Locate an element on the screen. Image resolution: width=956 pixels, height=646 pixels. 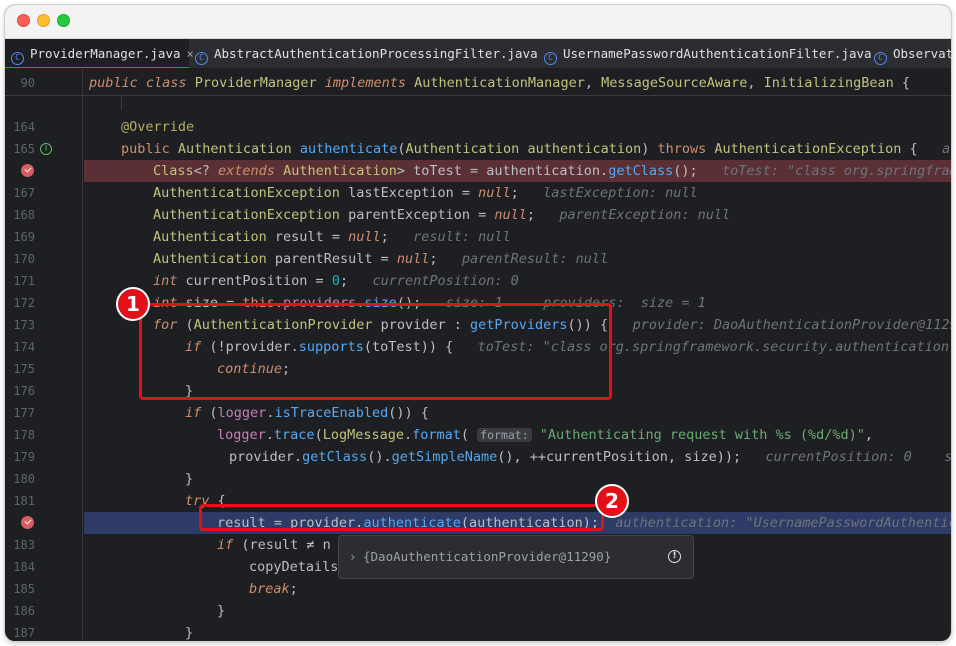
code-token: (result ≠ n is located at coordinates (286, 545).